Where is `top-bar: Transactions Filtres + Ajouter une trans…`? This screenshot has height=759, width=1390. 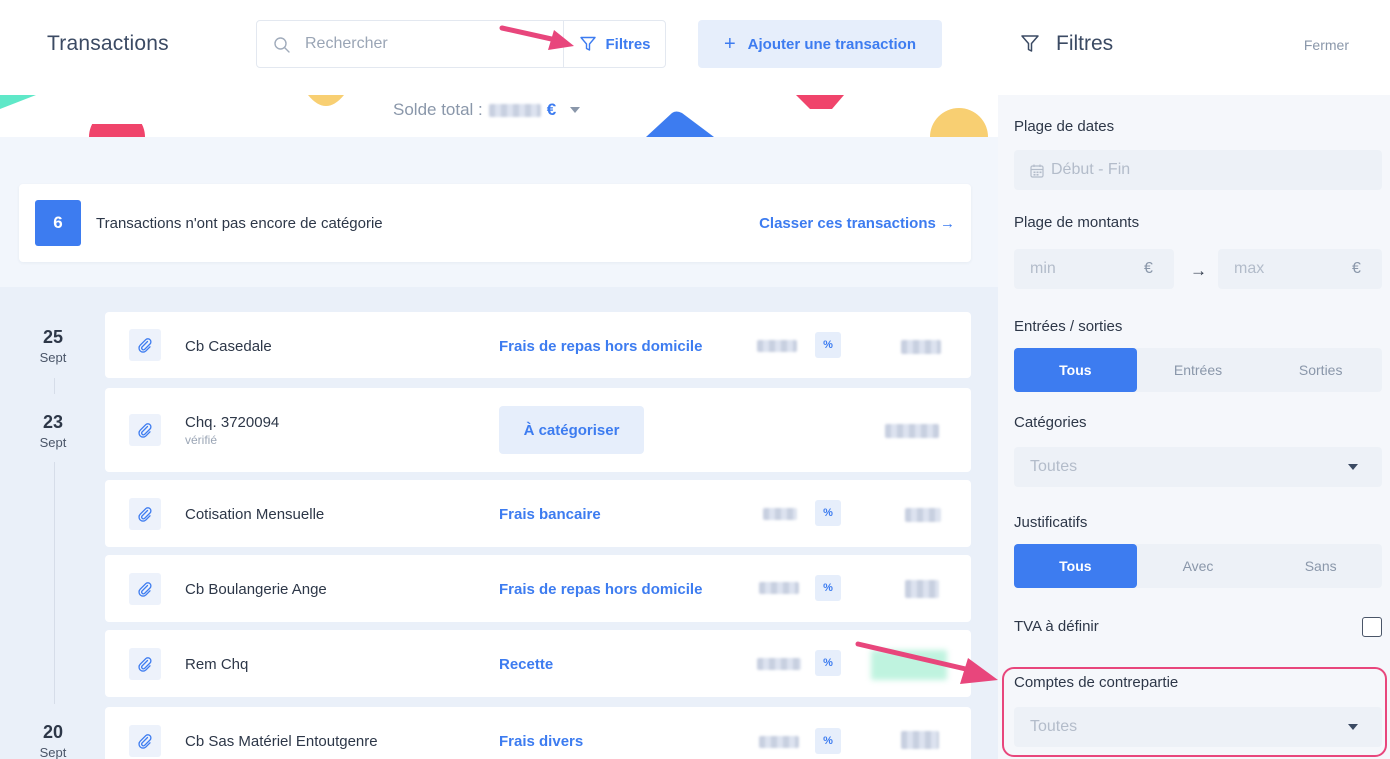
top-bar: Transactions Filtres + Ajouter une trans… is located at coordinates (499, 47).